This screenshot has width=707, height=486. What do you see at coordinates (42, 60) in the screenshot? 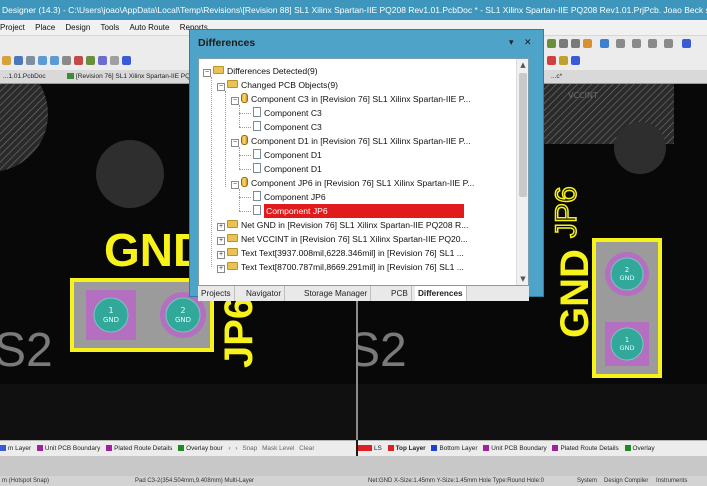
I see `zoom-icon` at bounding box center [42, 60].